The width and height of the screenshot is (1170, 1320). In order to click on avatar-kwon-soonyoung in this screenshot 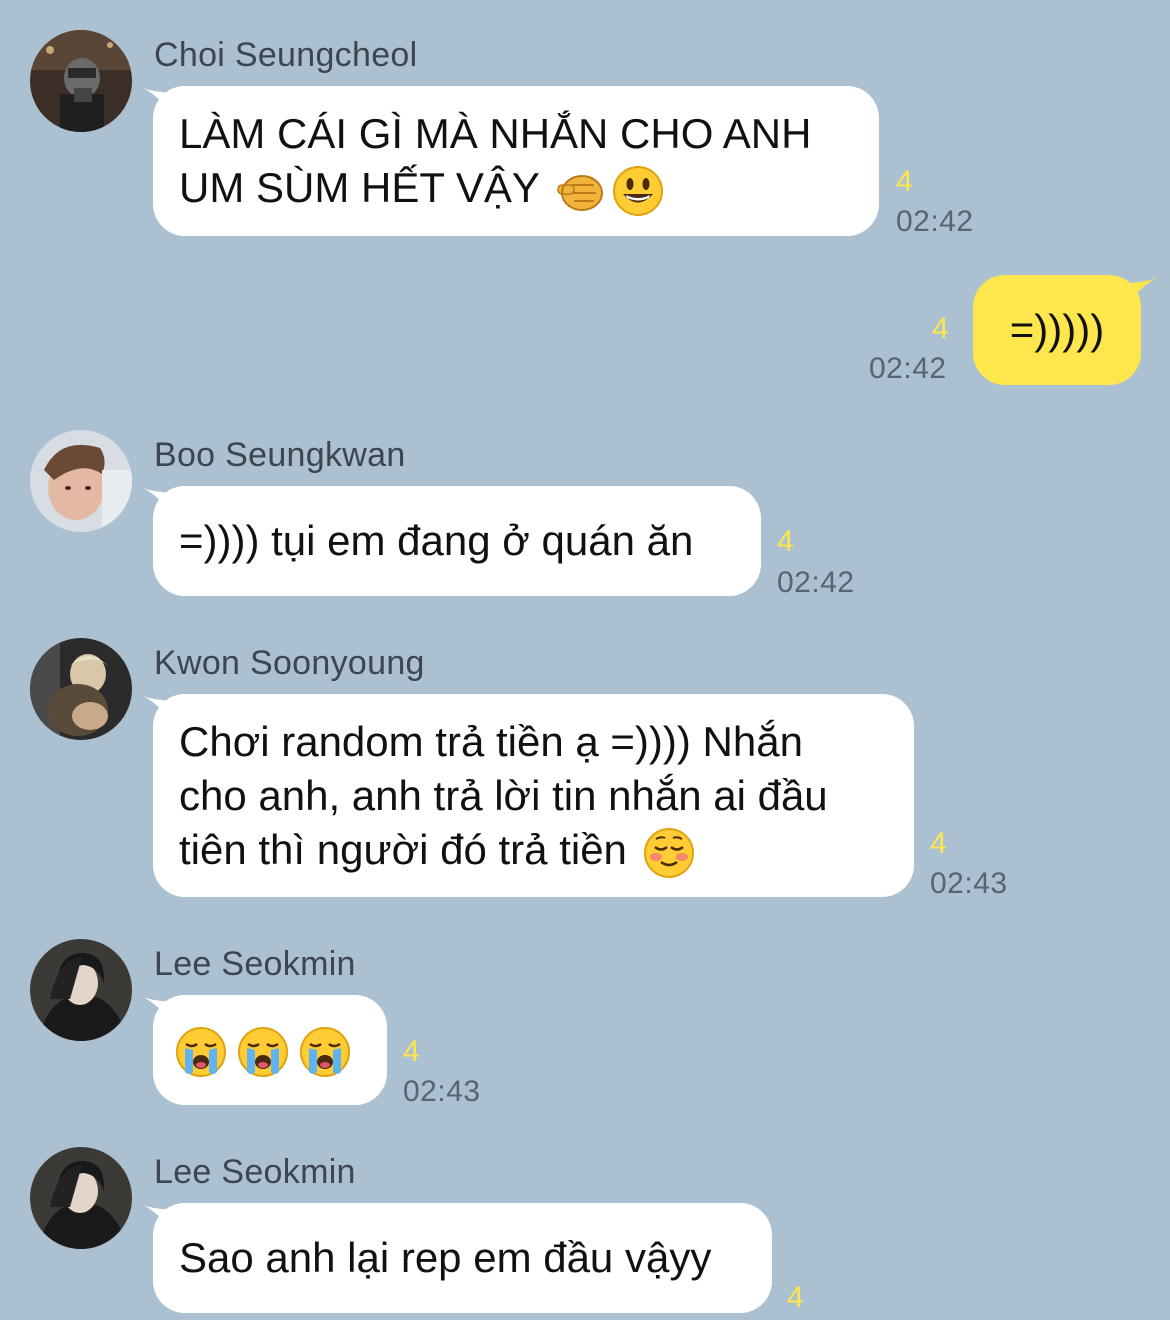, I will do `click(81, 689)`.